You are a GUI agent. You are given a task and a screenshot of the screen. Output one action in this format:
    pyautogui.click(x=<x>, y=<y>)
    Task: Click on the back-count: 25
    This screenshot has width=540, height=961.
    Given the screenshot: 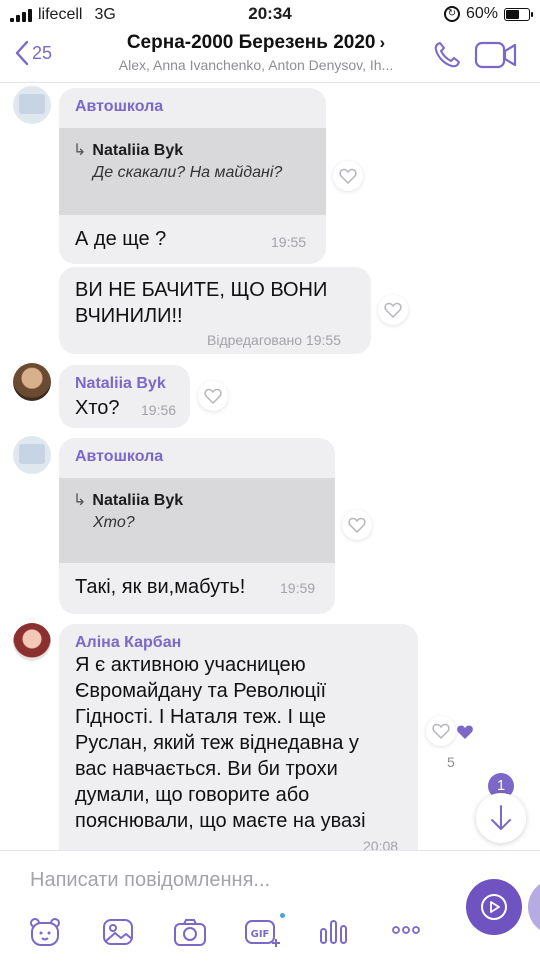 What is the action you would take?
    pyautogui.click(x=42, y=52)
    